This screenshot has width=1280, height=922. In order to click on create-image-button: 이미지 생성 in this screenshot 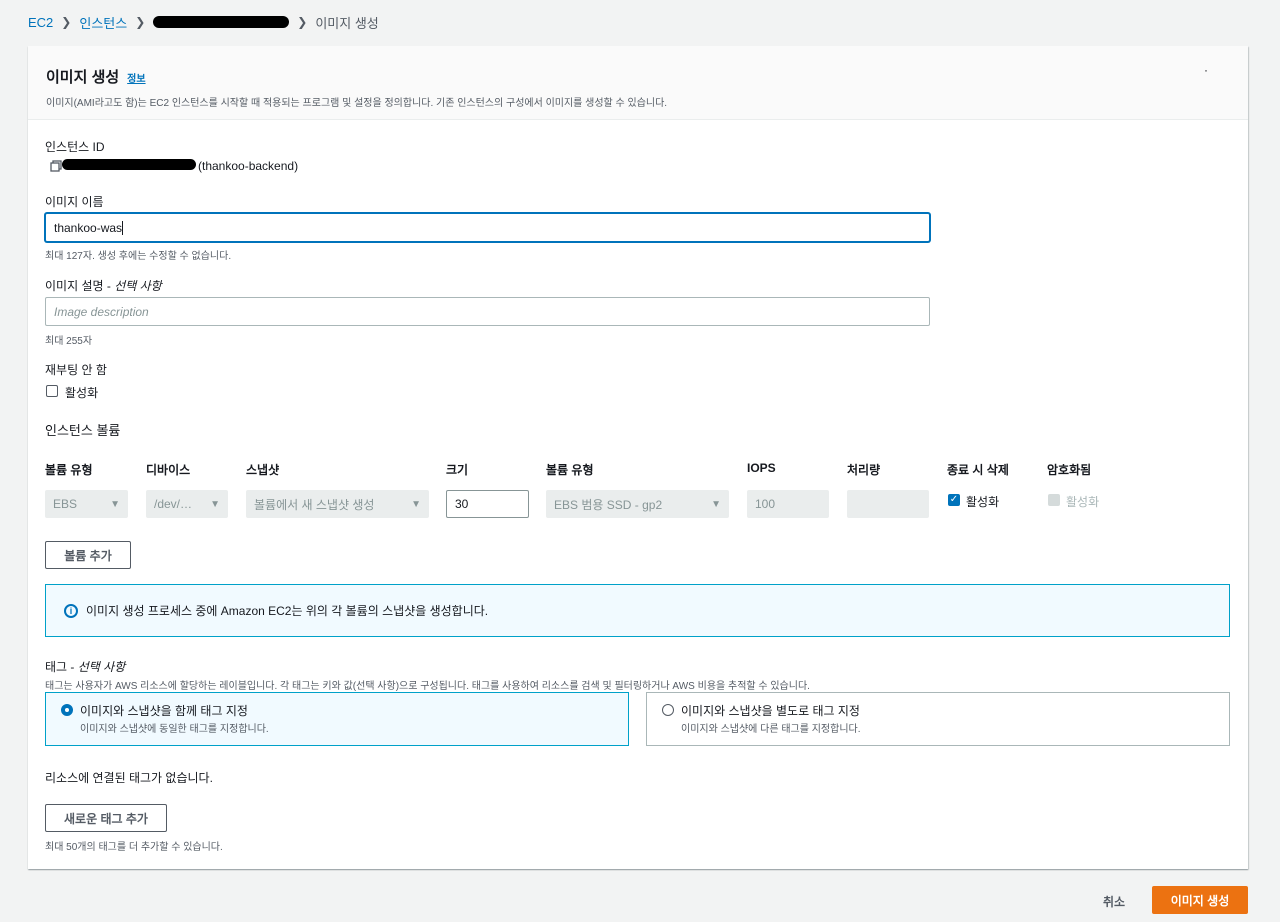, I will do `click(1200, 900)`.